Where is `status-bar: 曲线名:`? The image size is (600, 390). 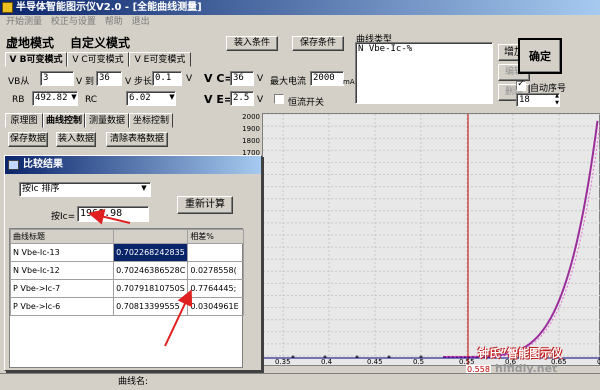
status-bar: 曲线名: is located at coordinates (300, 381).